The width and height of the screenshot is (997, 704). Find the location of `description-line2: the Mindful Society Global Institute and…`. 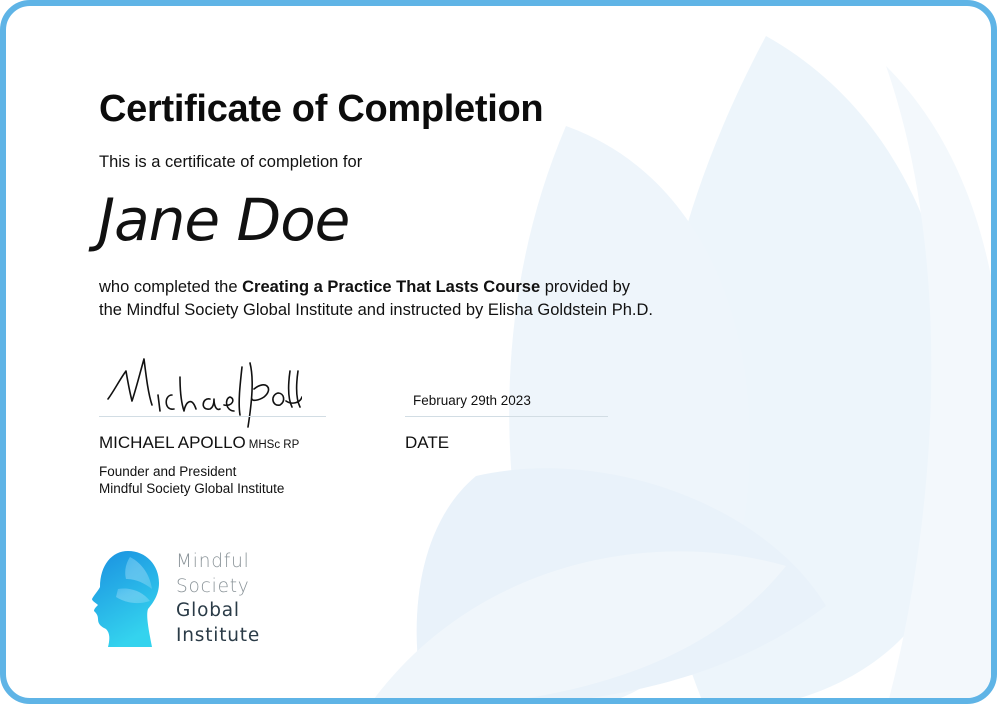

description-line2: the Mindful Society Global Institute and… is located at coordinates (376, 310).